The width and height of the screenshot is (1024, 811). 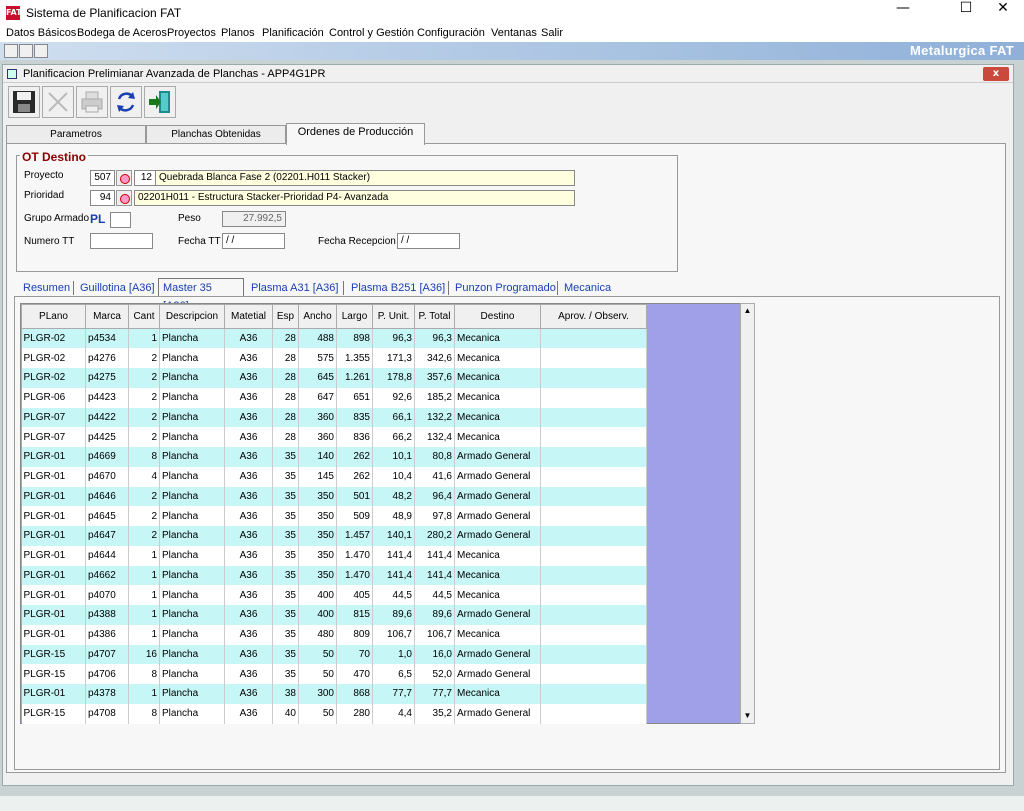 I want to click on table-cell: 140, so click(x=317, y=457).